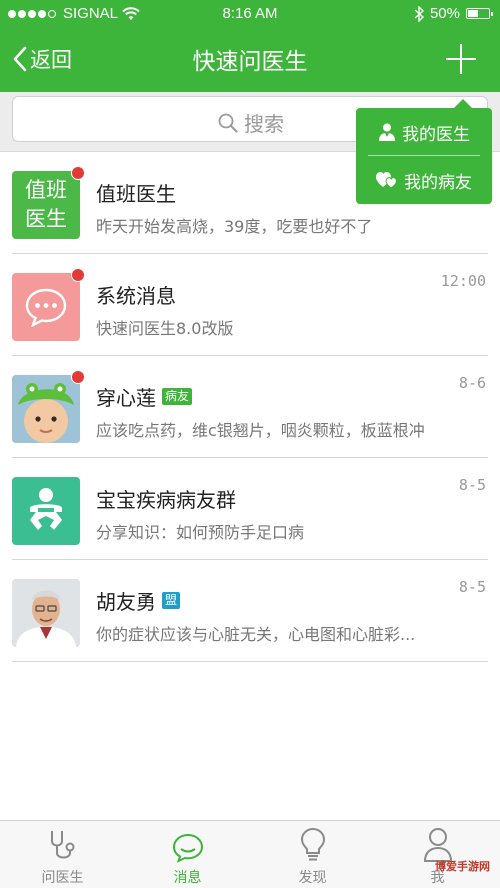 The height and width of the screenshot is (888, 500). Describe the element at coordinates (228, 122) in the screenshot. I see `search-icon` at that location.